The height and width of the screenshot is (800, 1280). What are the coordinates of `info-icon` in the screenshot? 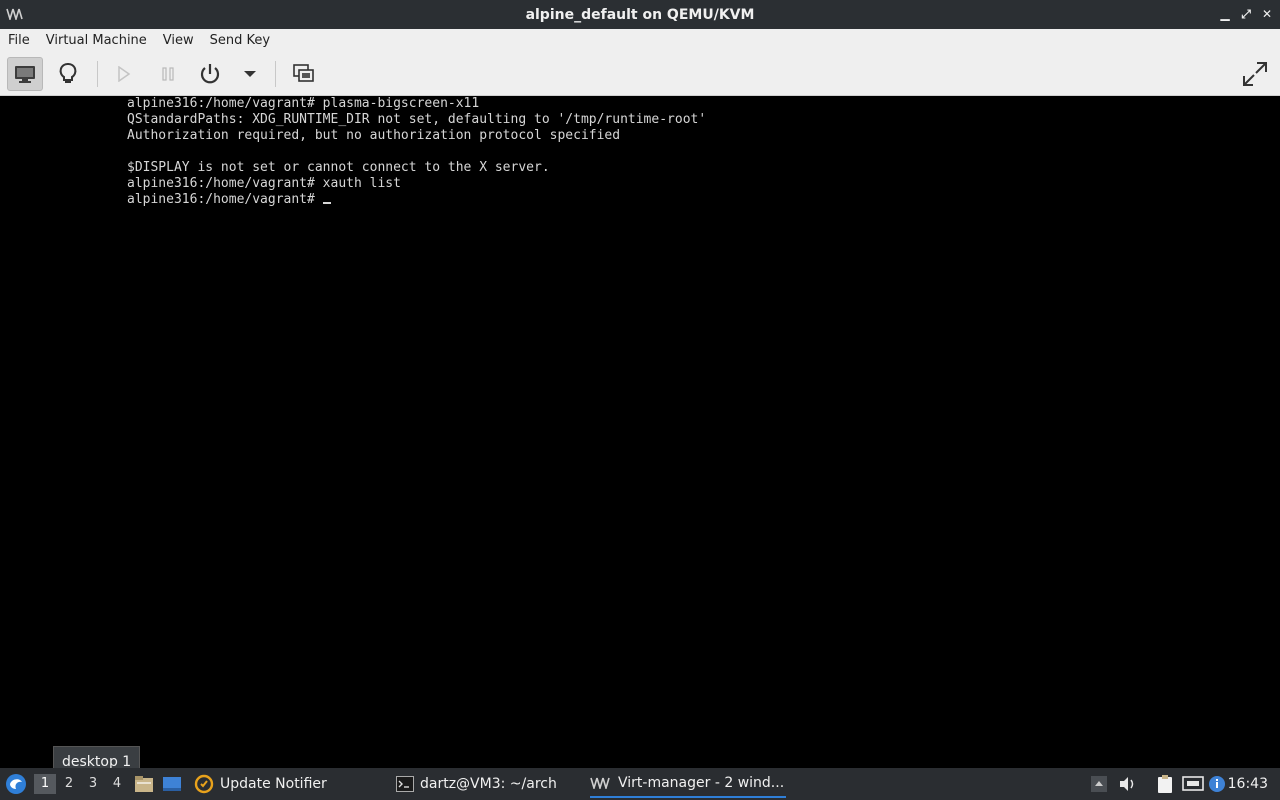 It's located at (1217, 784).